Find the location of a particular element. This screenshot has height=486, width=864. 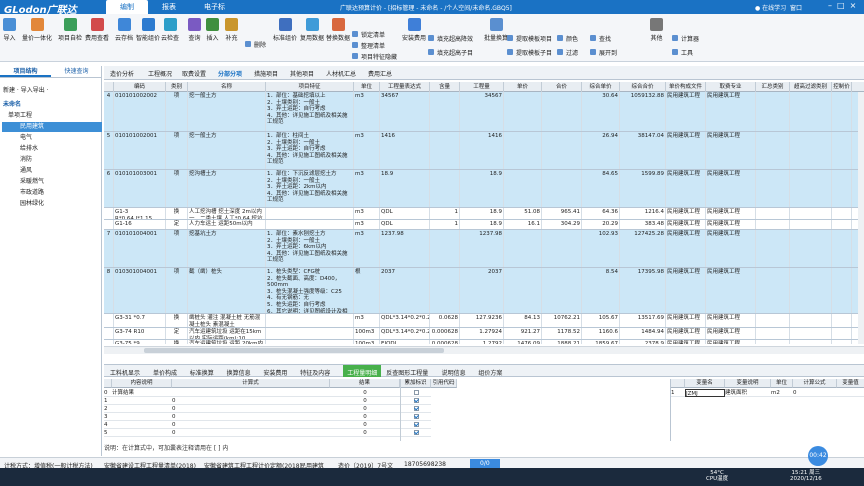

grid-cell: 汽车运建筑垃圾 运距 20km内每增加运1km is located at coordinates (227, 342).